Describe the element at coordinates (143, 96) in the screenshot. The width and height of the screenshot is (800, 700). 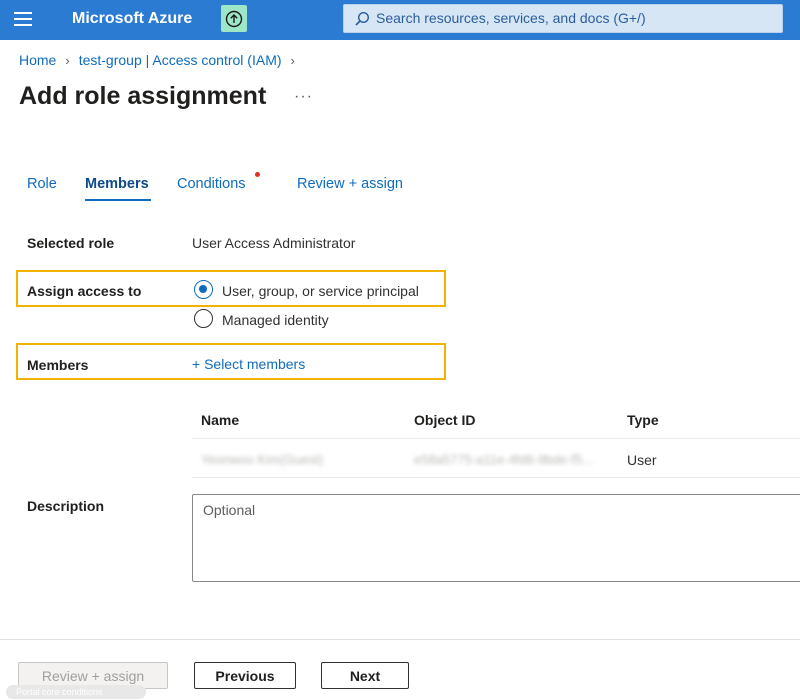
I see `page-title: Add role assignment` at that location.